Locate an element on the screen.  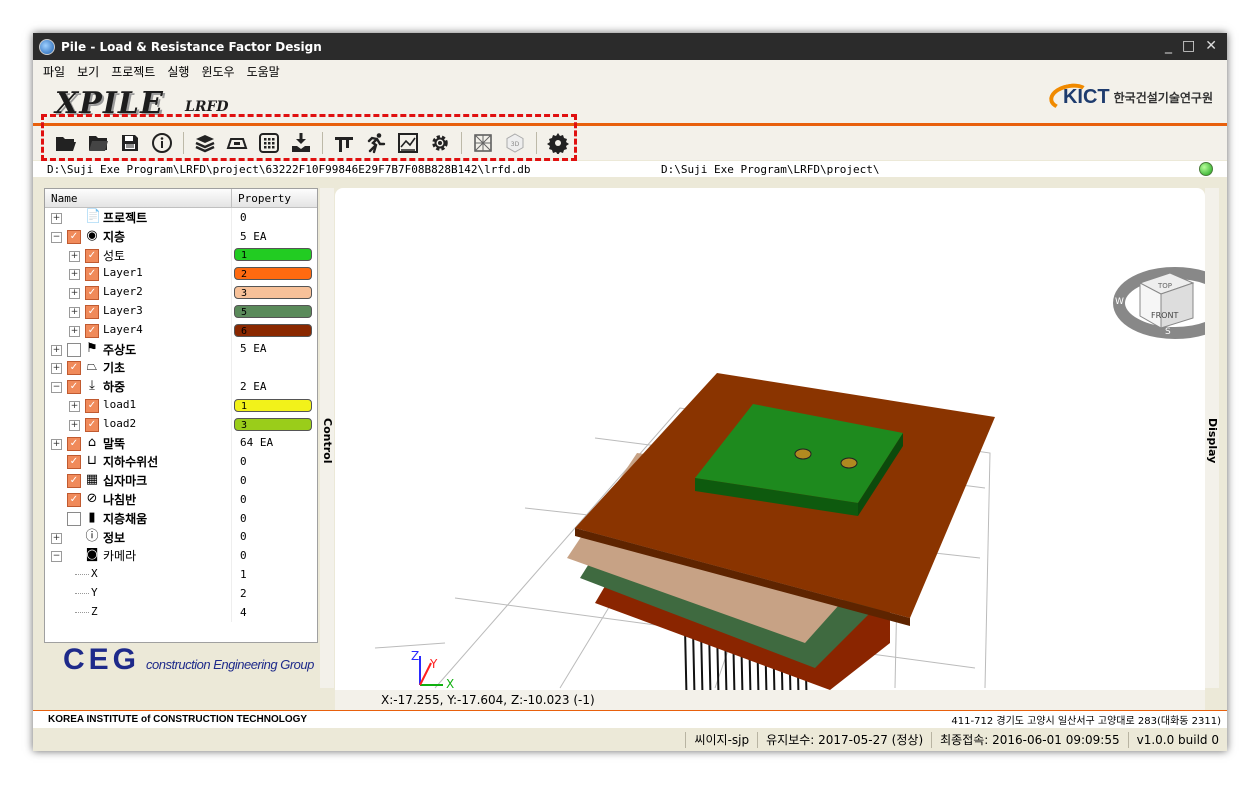
color-swatch: 2 is located at coordinates (273, 274).